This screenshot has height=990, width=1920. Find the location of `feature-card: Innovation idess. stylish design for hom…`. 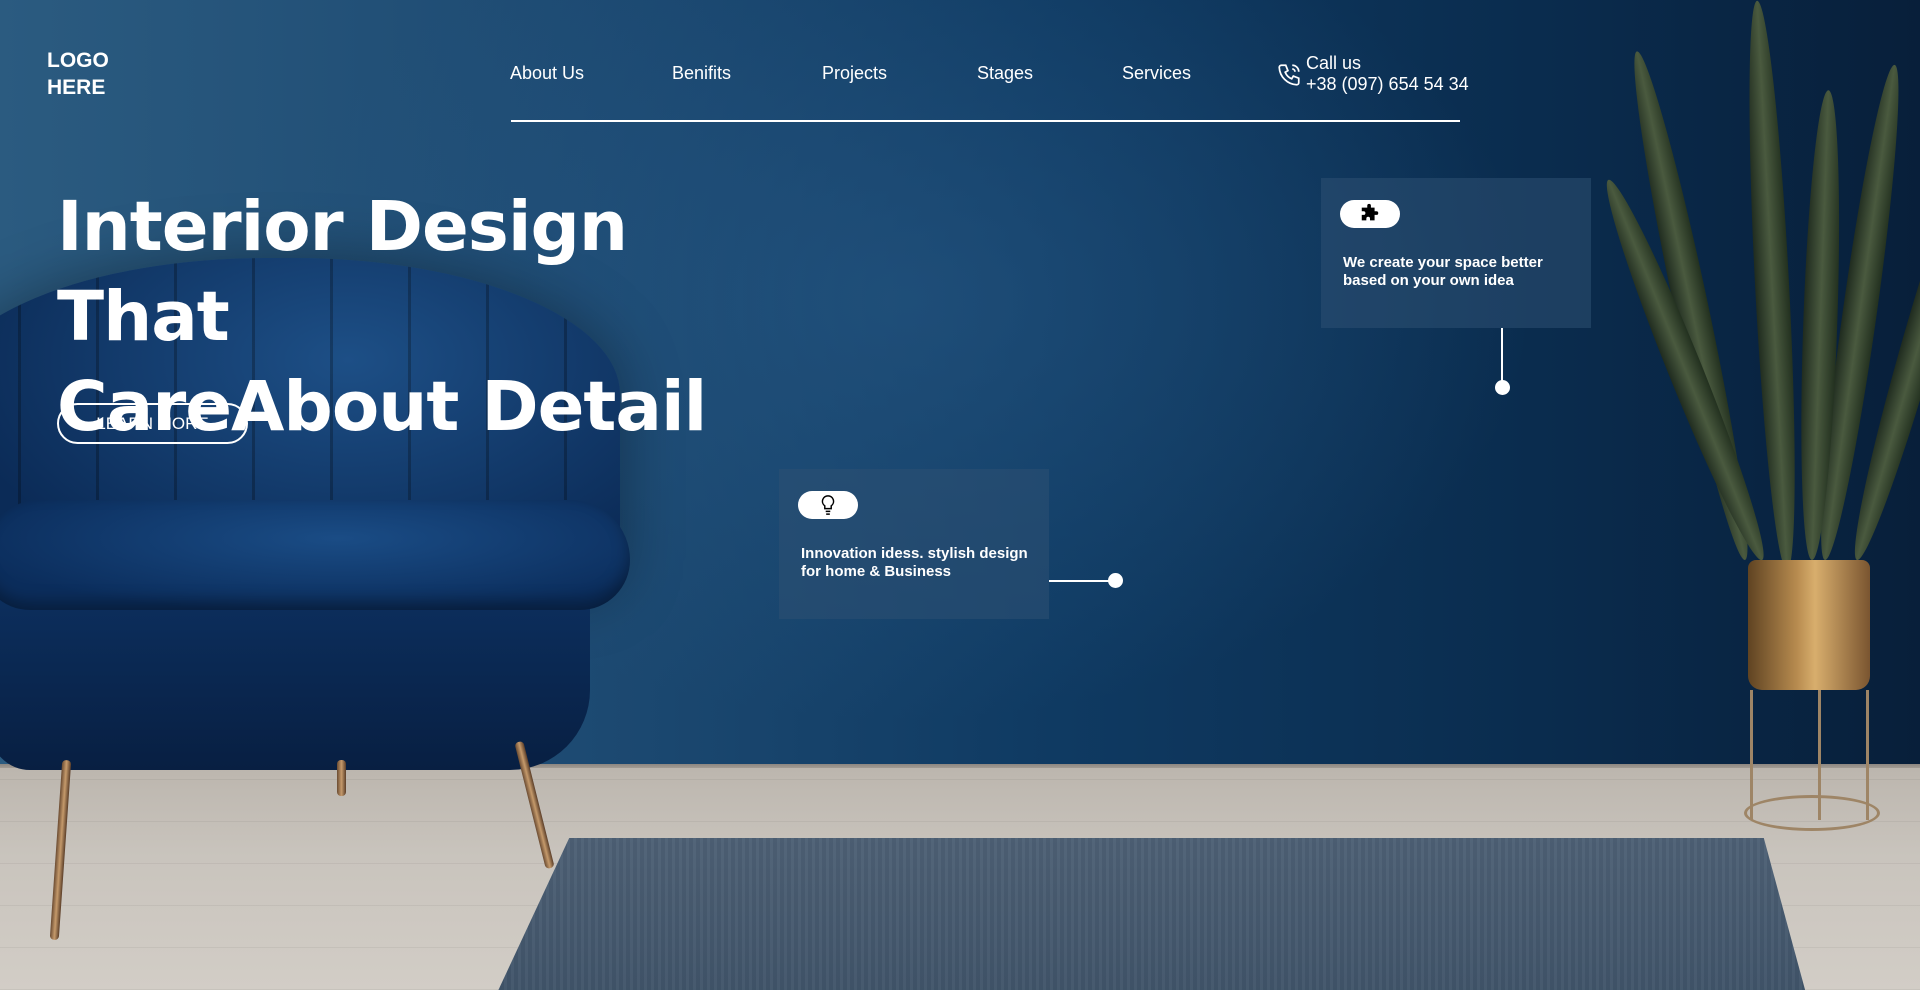

feature-card: Innovation idess. stylish design for hom… is located at coordinates (914, 544).